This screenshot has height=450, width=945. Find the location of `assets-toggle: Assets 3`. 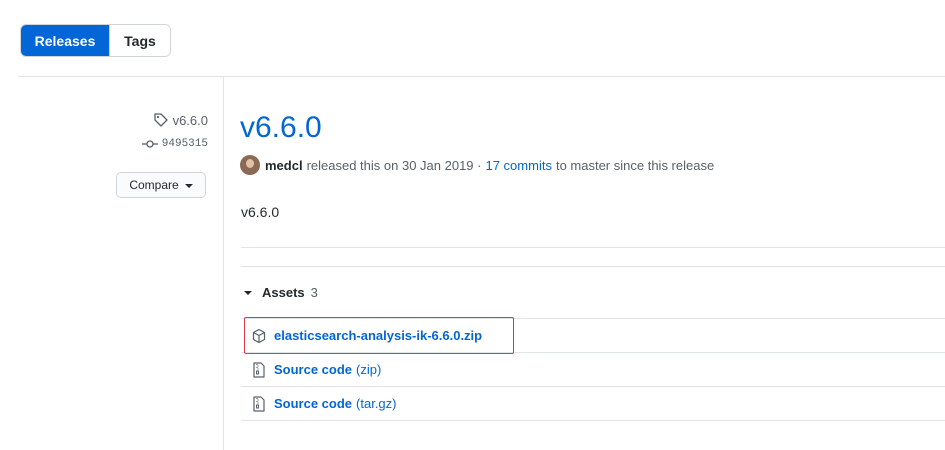

assets-toggle: Assets 3 is located at coordinates (281, 292).